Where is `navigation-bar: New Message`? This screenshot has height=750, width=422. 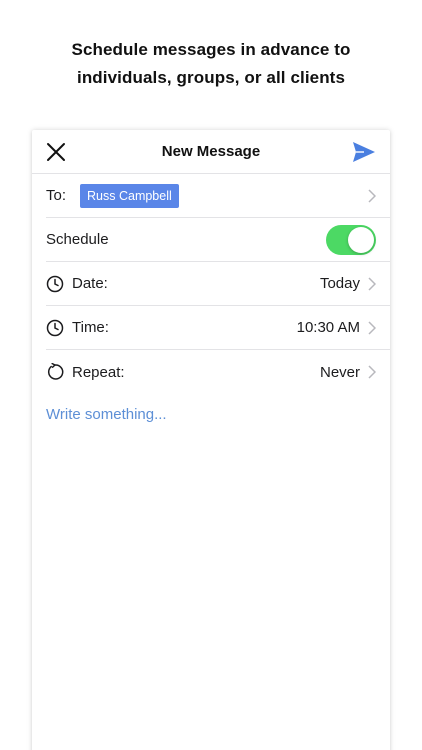
navigation-bar: New Message is located at coordinates (211, 152).